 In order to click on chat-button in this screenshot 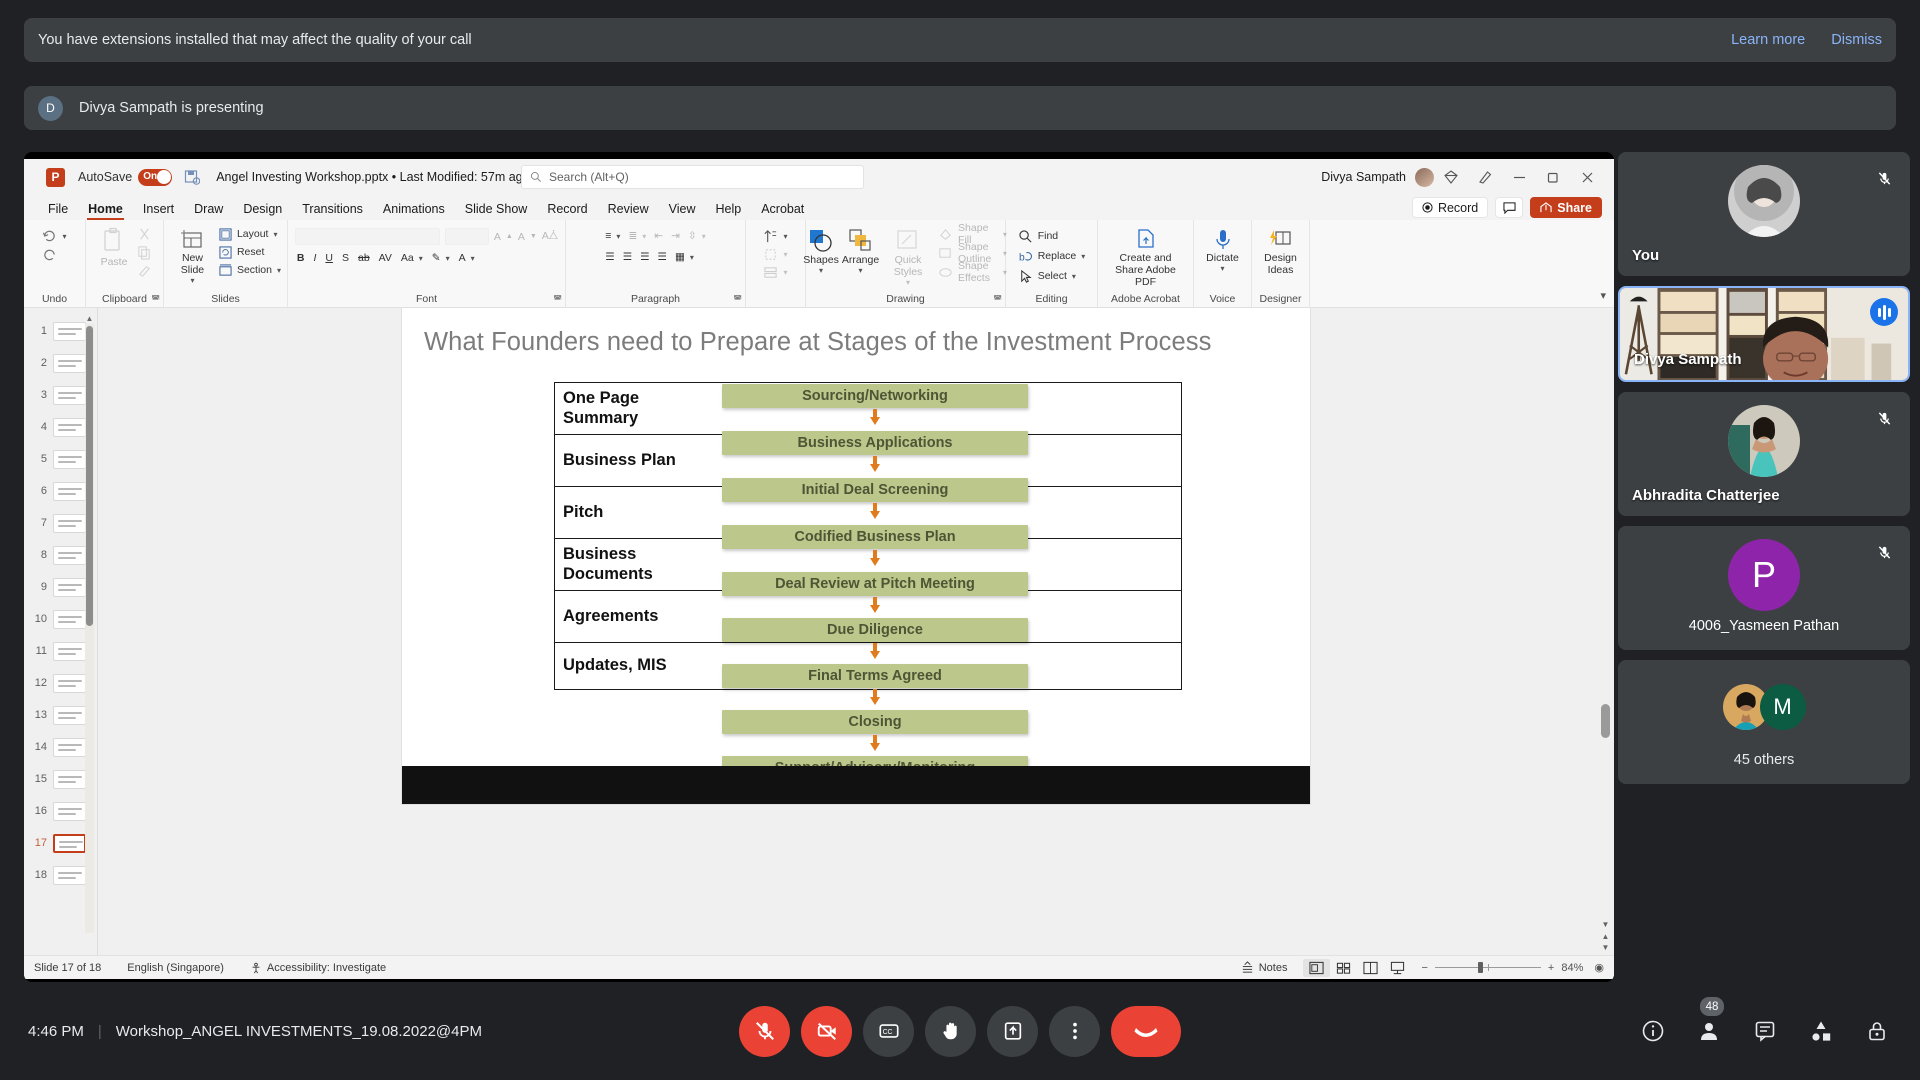, I will do `click(1765, 1031)`.